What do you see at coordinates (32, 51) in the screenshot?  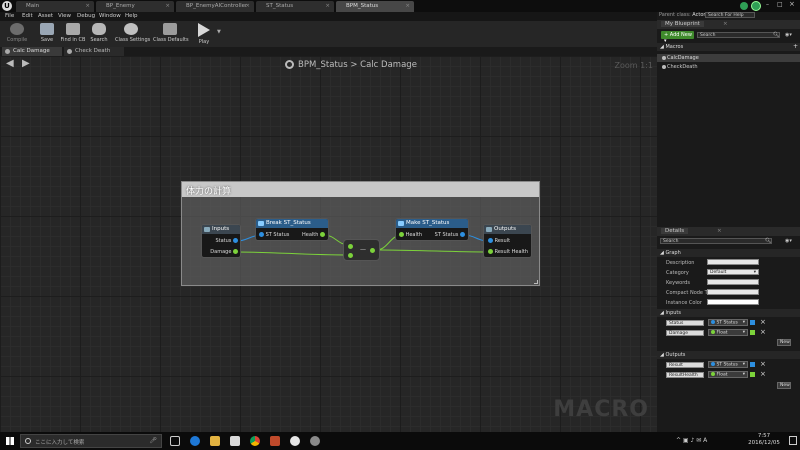 I see `tab-calc-damage: Calc Damage` at bounding box center [32, 51].